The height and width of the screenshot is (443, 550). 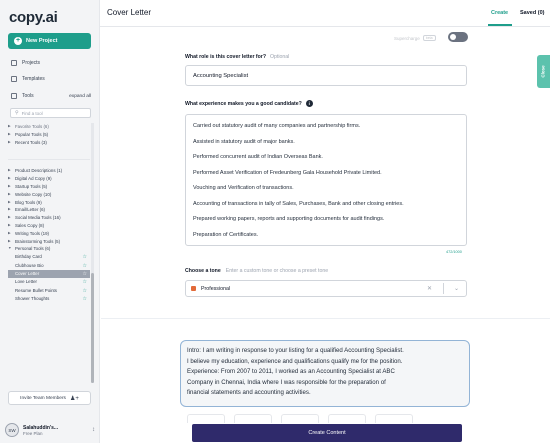 I want to click on info-icon: i, so click(x=309, y=103).